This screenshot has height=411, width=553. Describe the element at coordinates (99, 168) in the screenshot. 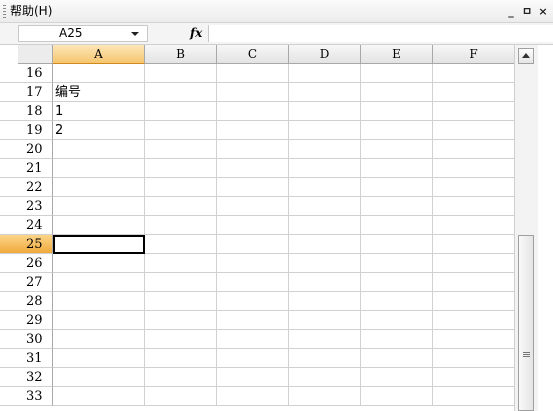

I see `cell-a21` at that location.